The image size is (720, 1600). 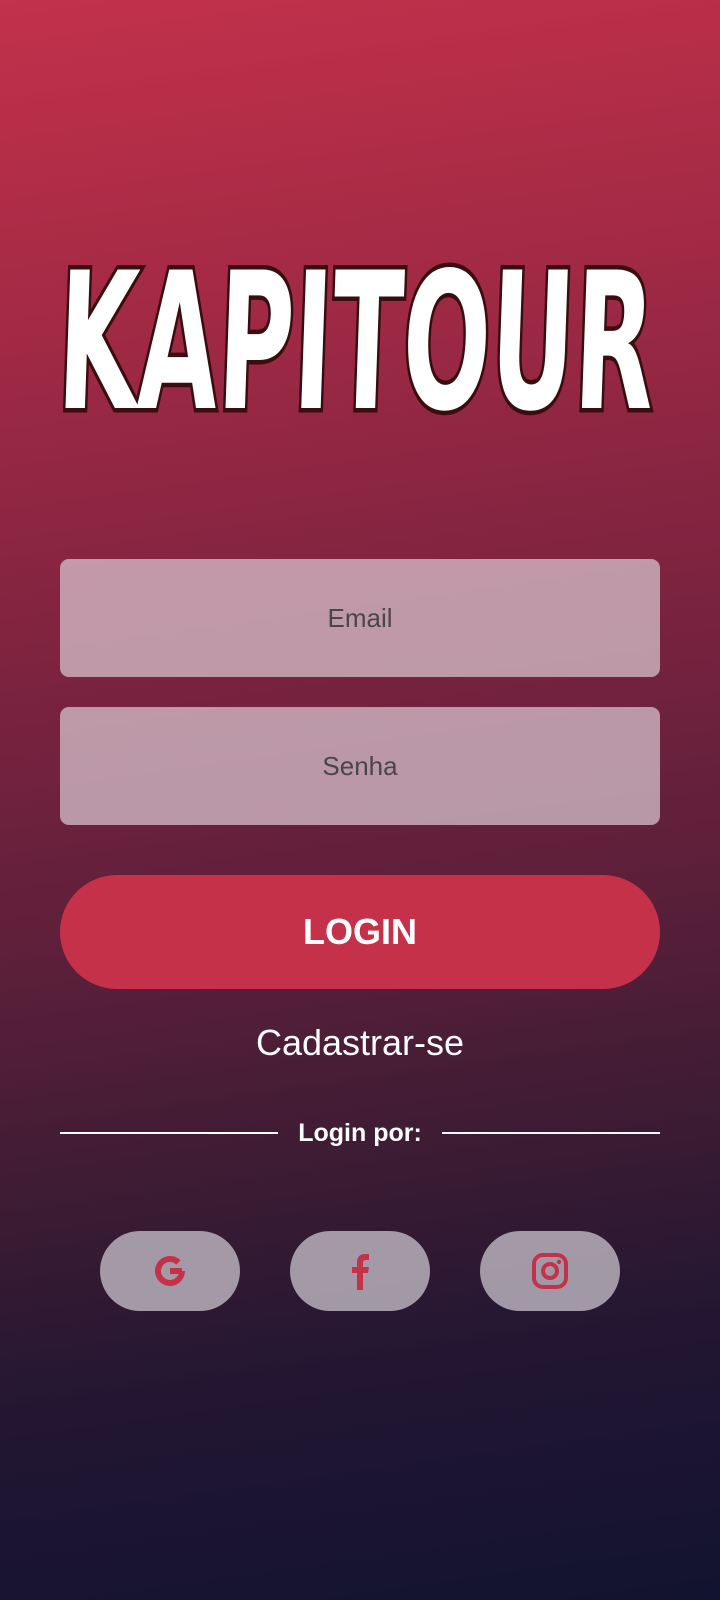 I want to click on password-field, so click(x=360, y=766).